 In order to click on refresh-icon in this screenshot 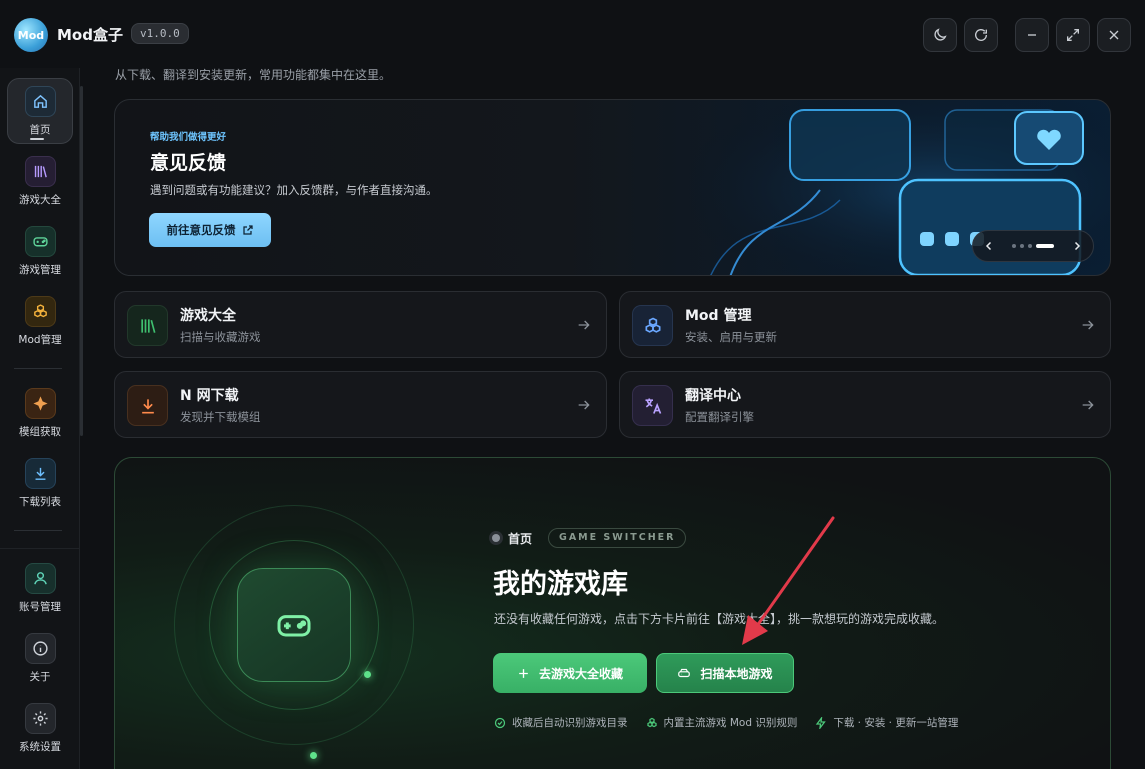, I will do `click(981, 35)`.